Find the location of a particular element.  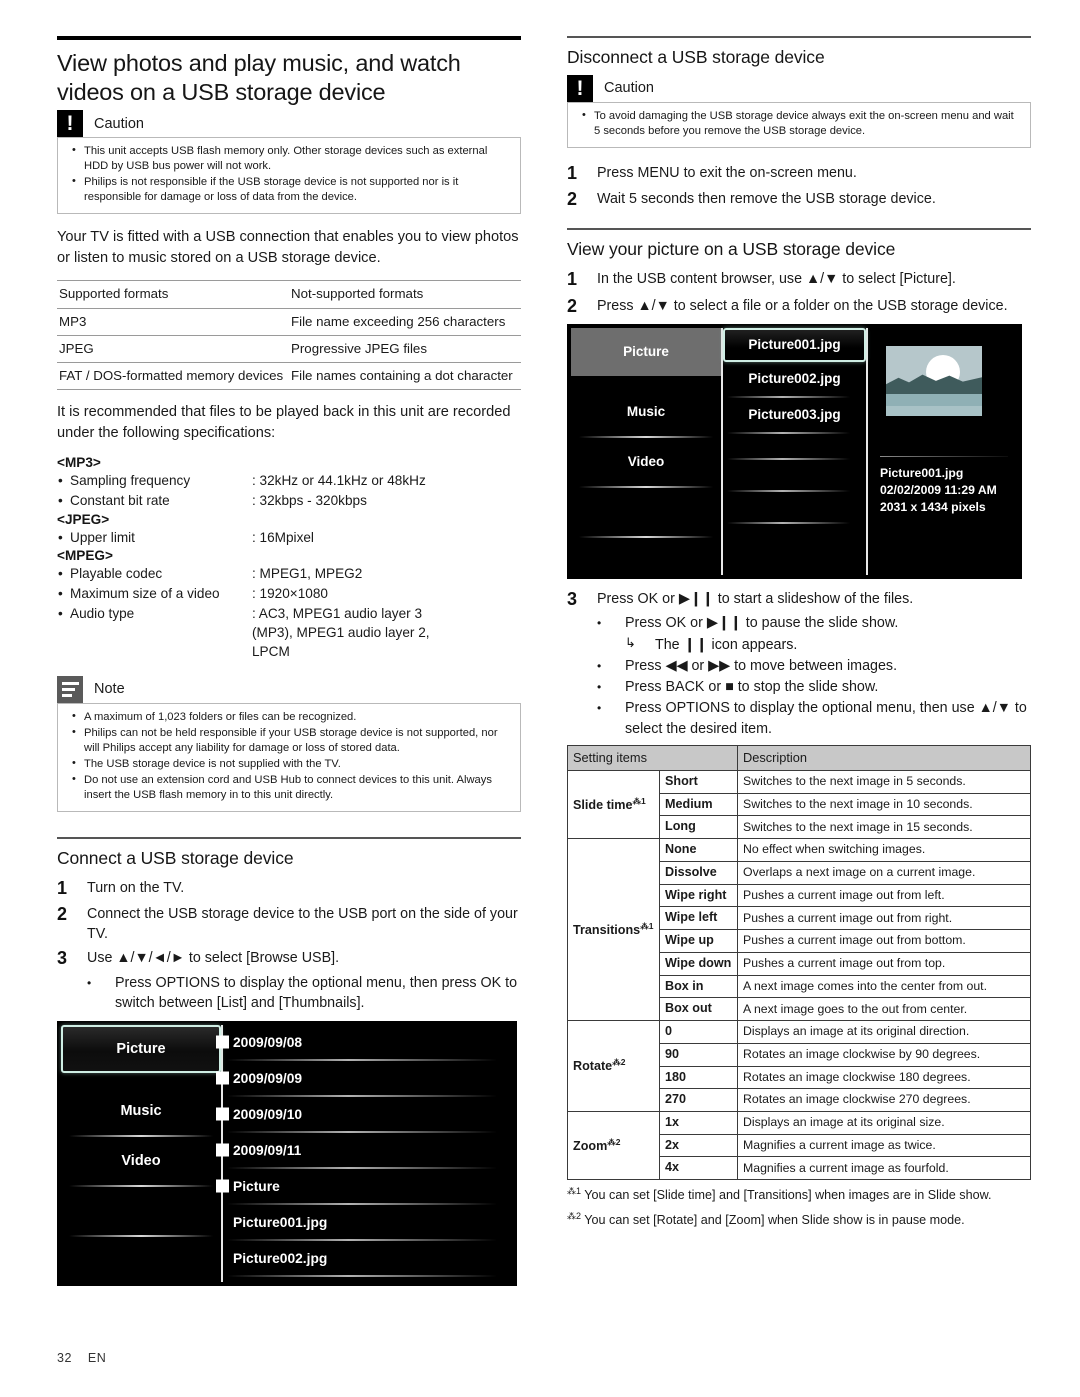

list-item-label: Picture003.jpg is located at coordinates (794, 415).